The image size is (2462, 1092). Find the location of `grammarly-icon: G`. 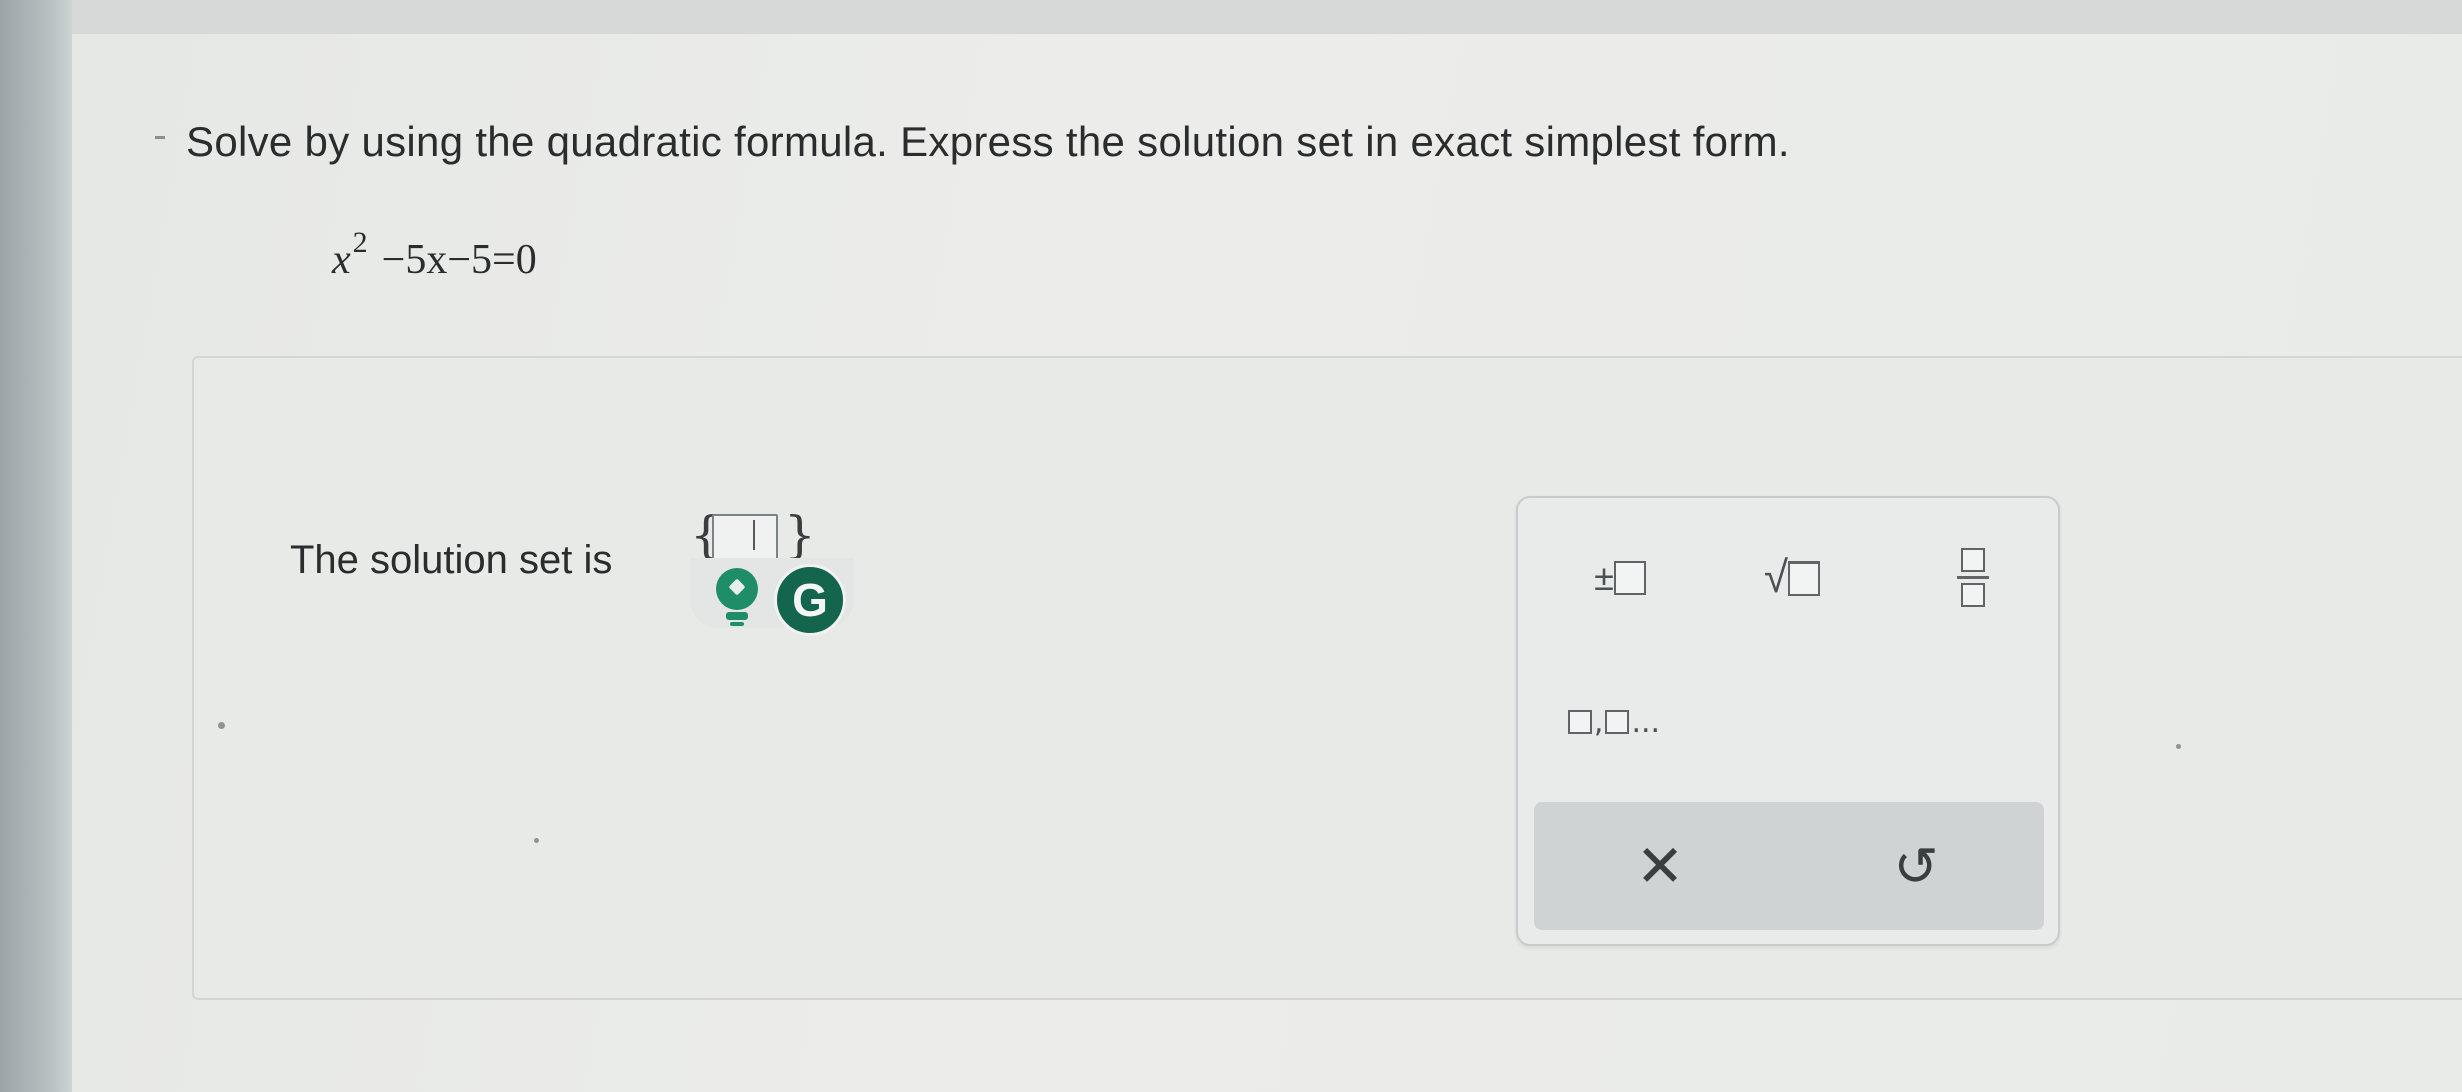

grammarly-icon: G is located at coordinates (810, 600).